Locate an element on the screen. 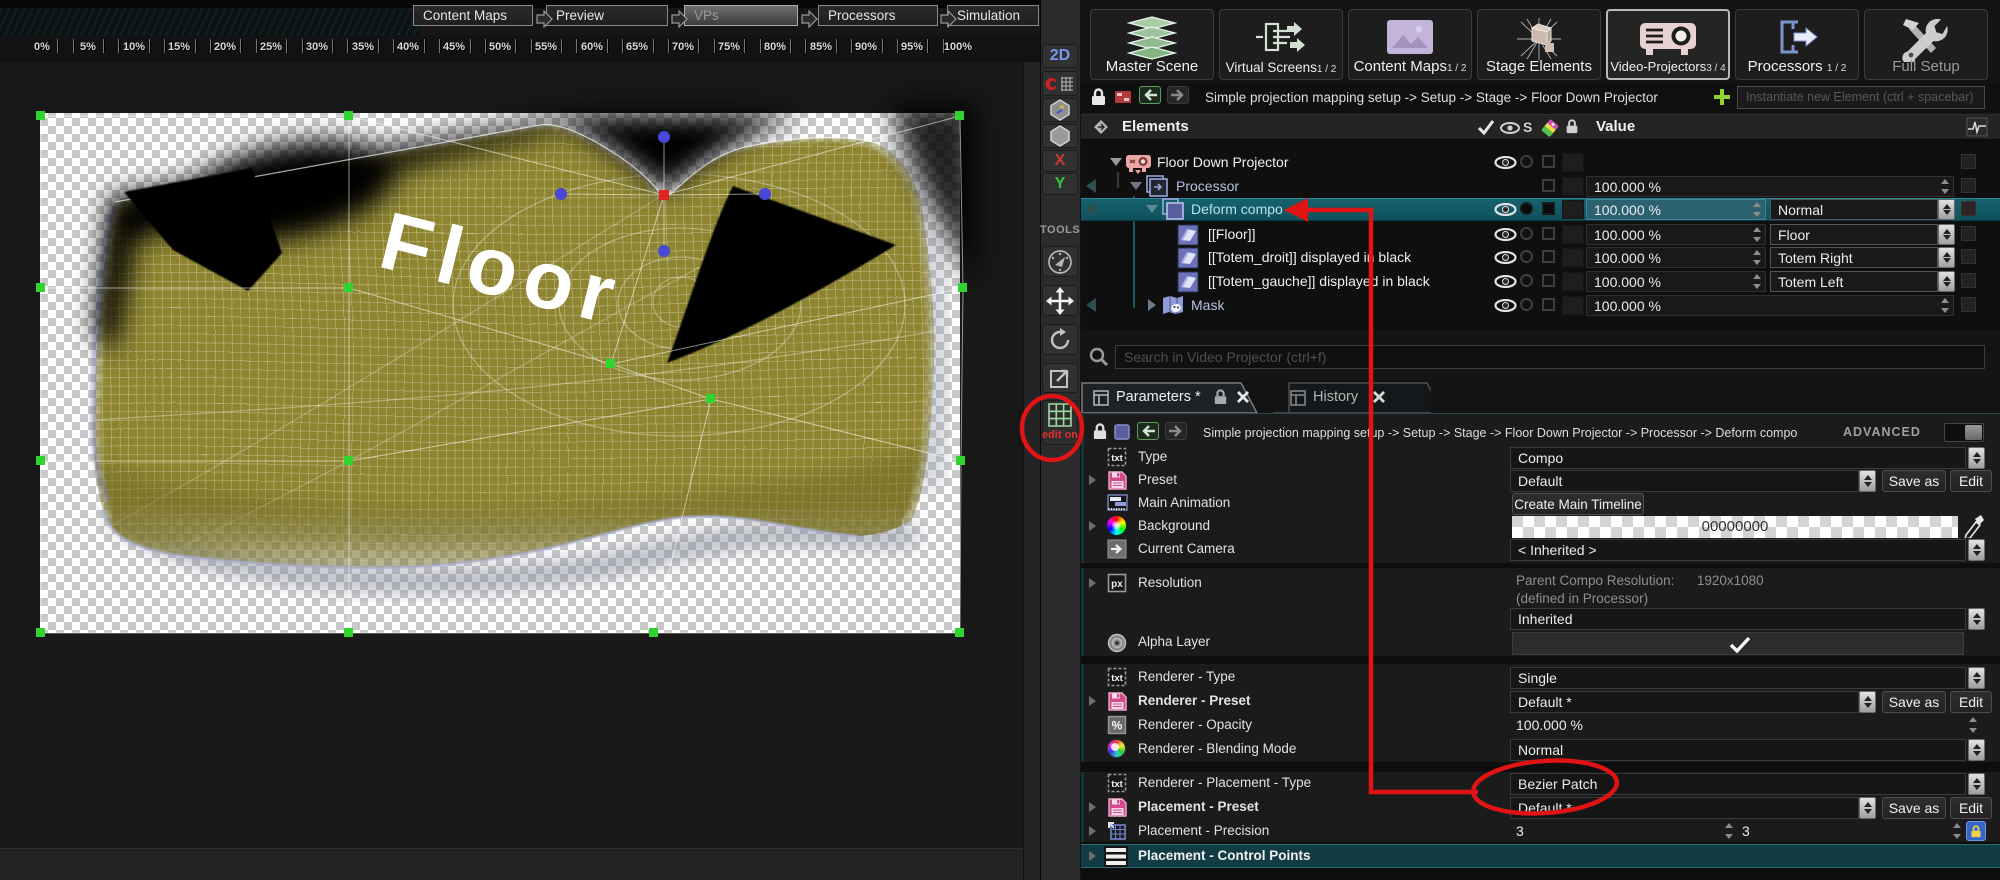 The image size is (2000, 880). svg-text: px is located at coordinates (1117, 584).